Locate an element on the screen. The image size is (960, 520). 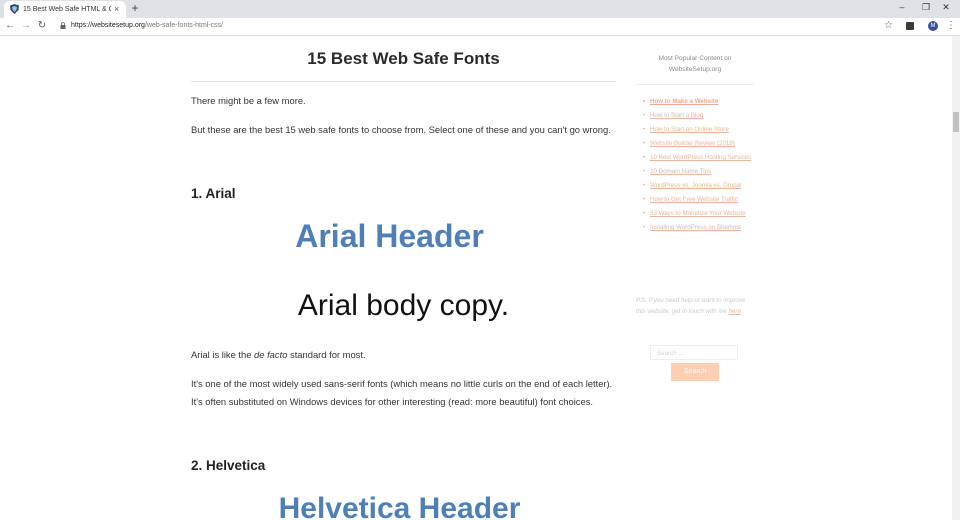
profile-avatar: M is located at coordinates (933, 26).